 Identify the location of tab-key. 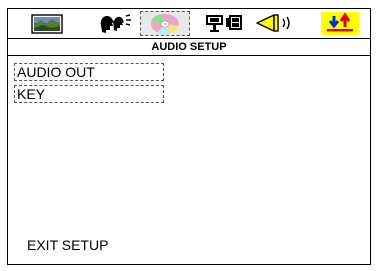
(340, 23).